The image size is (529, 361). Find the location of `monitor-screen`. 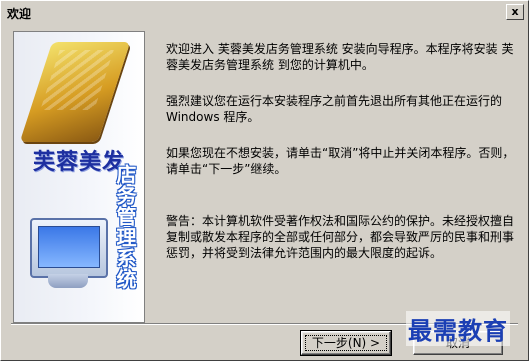

monitor-screen is located at coordinates (69, 247).